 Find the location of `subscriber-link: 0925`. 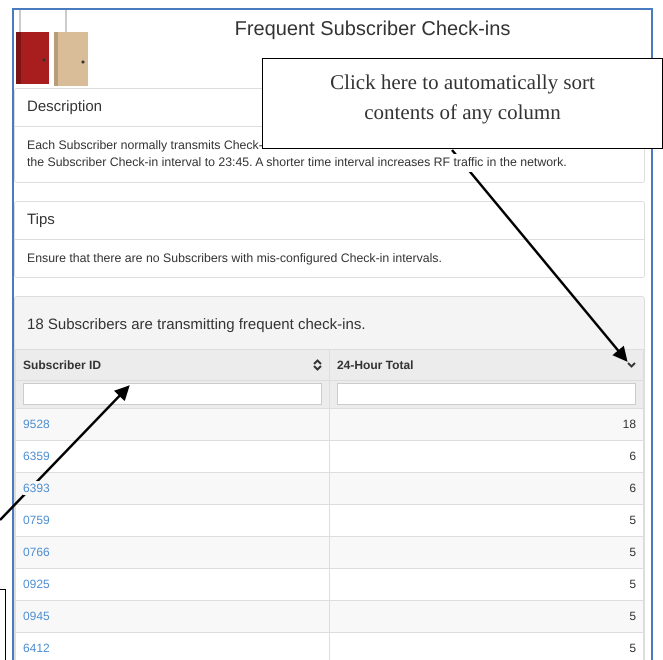

subscriber-link: 0925 is located at coordinates (36, 584).